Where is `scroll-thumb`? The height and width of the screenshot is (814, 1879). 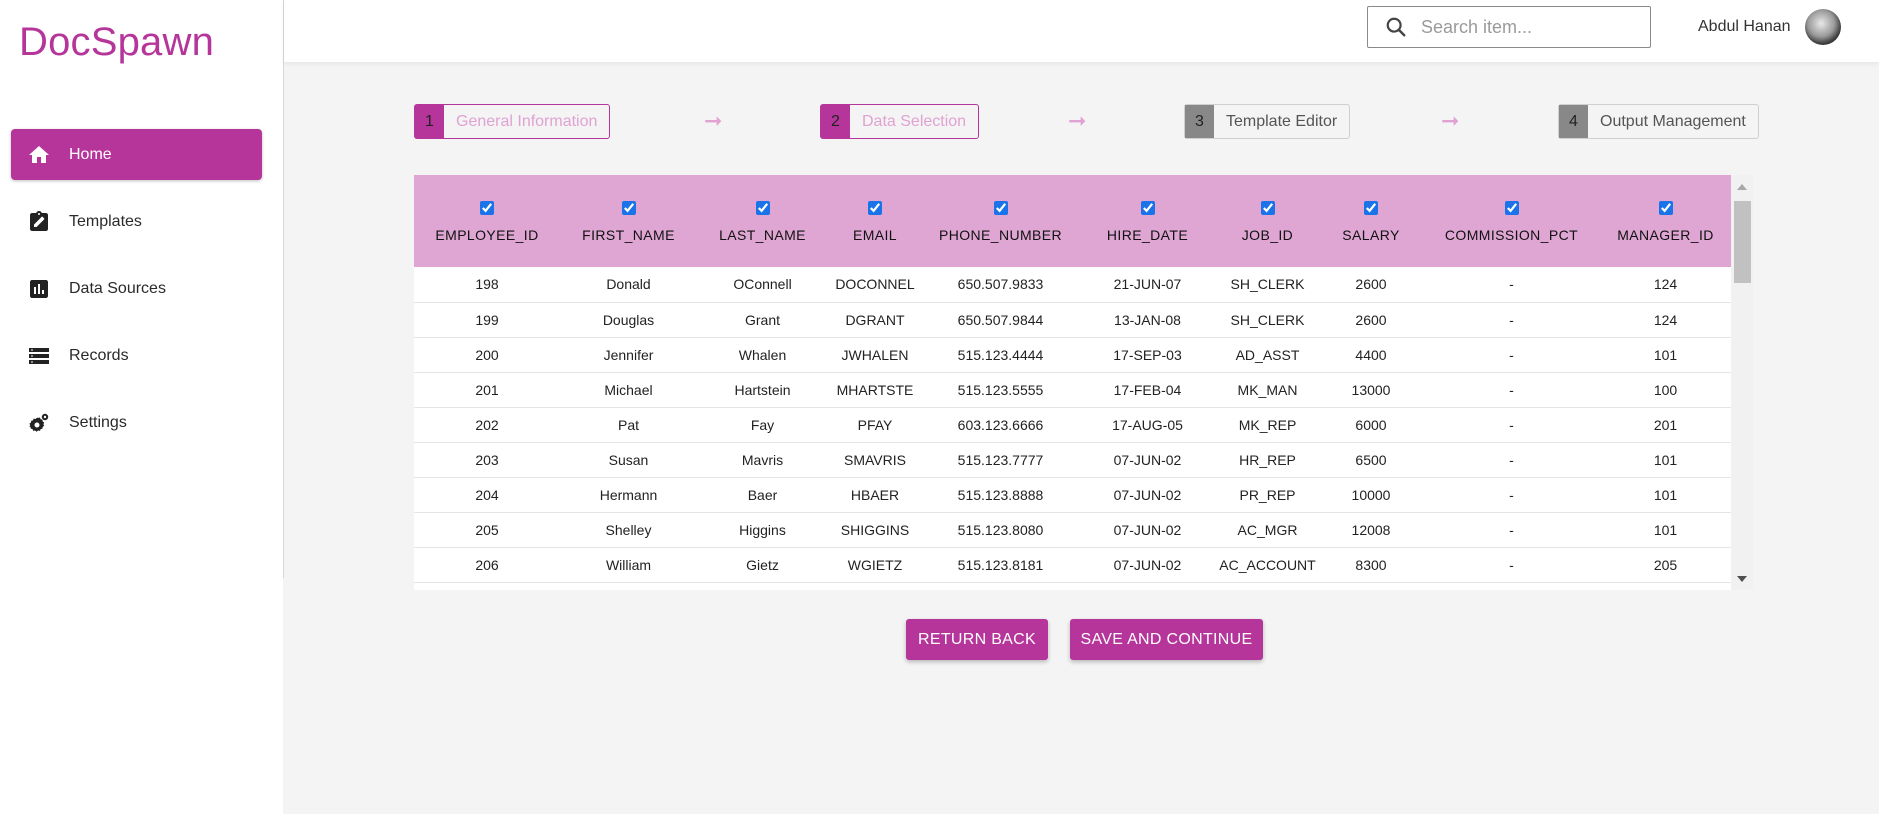
scroll-thumb is located at coordinates (1742, 242).